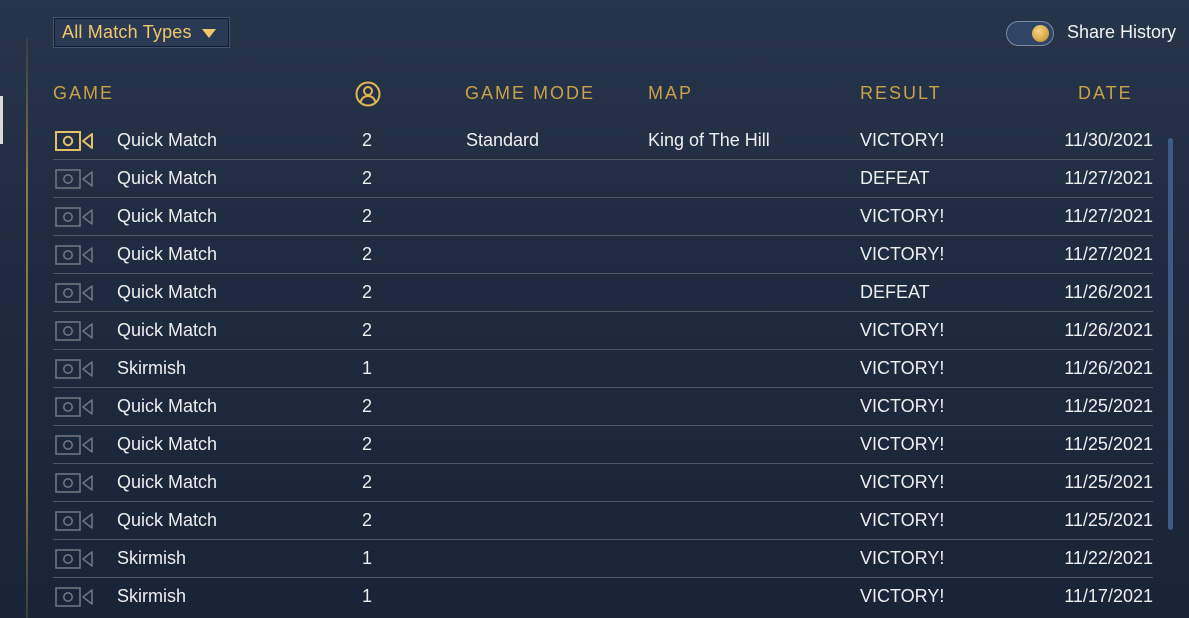  What do you see at coordinates (84, 93) in the screenshot?
I see `column-header-game: GAME` at bounding box center [84, 93].